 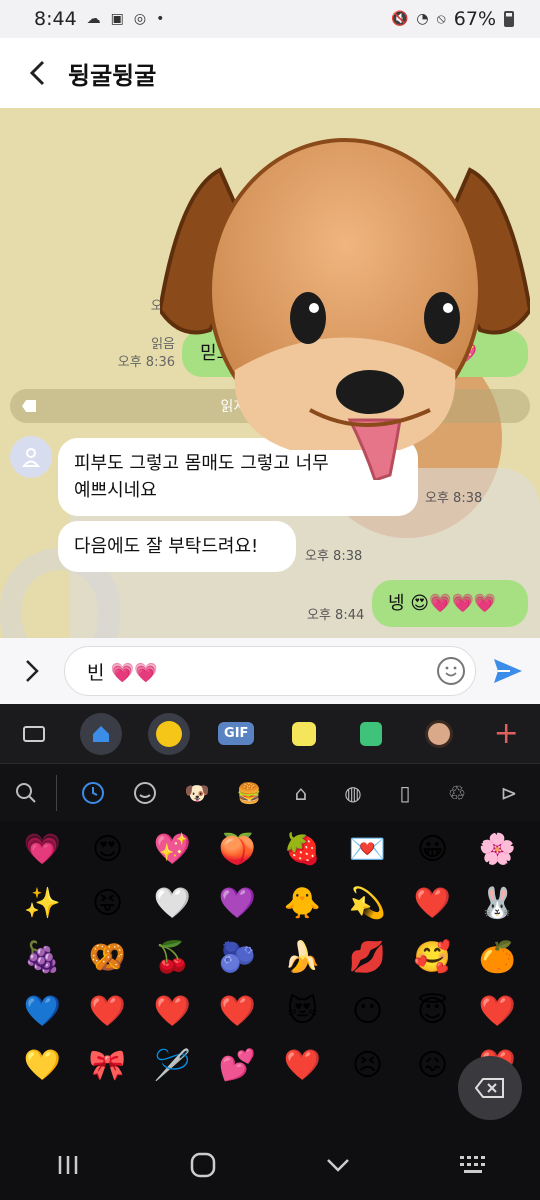 I want to click on sticker-icon, so click(x=303, y=733).